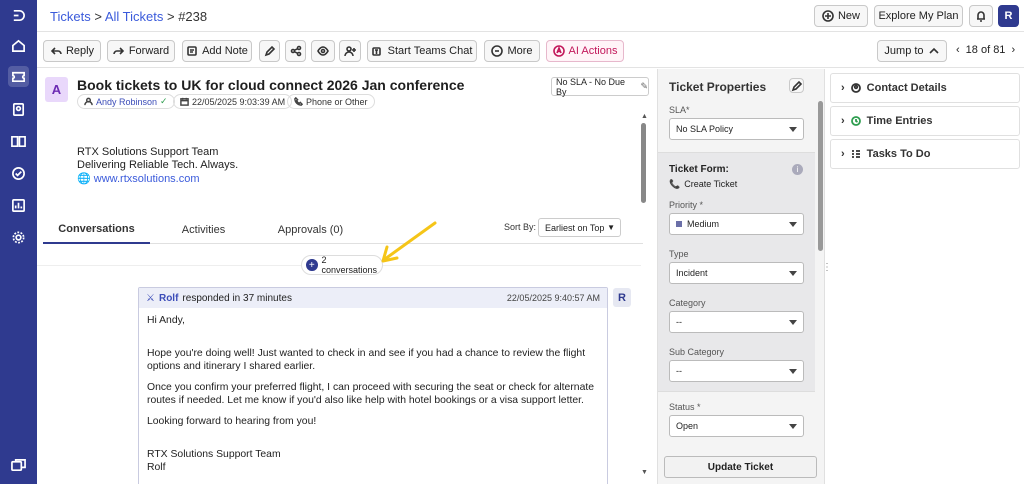 Image resolution: width=1024 pixels, height=484 pixels. I want to click on explore-plan-label: Explore My Plan, so click(918, 16).